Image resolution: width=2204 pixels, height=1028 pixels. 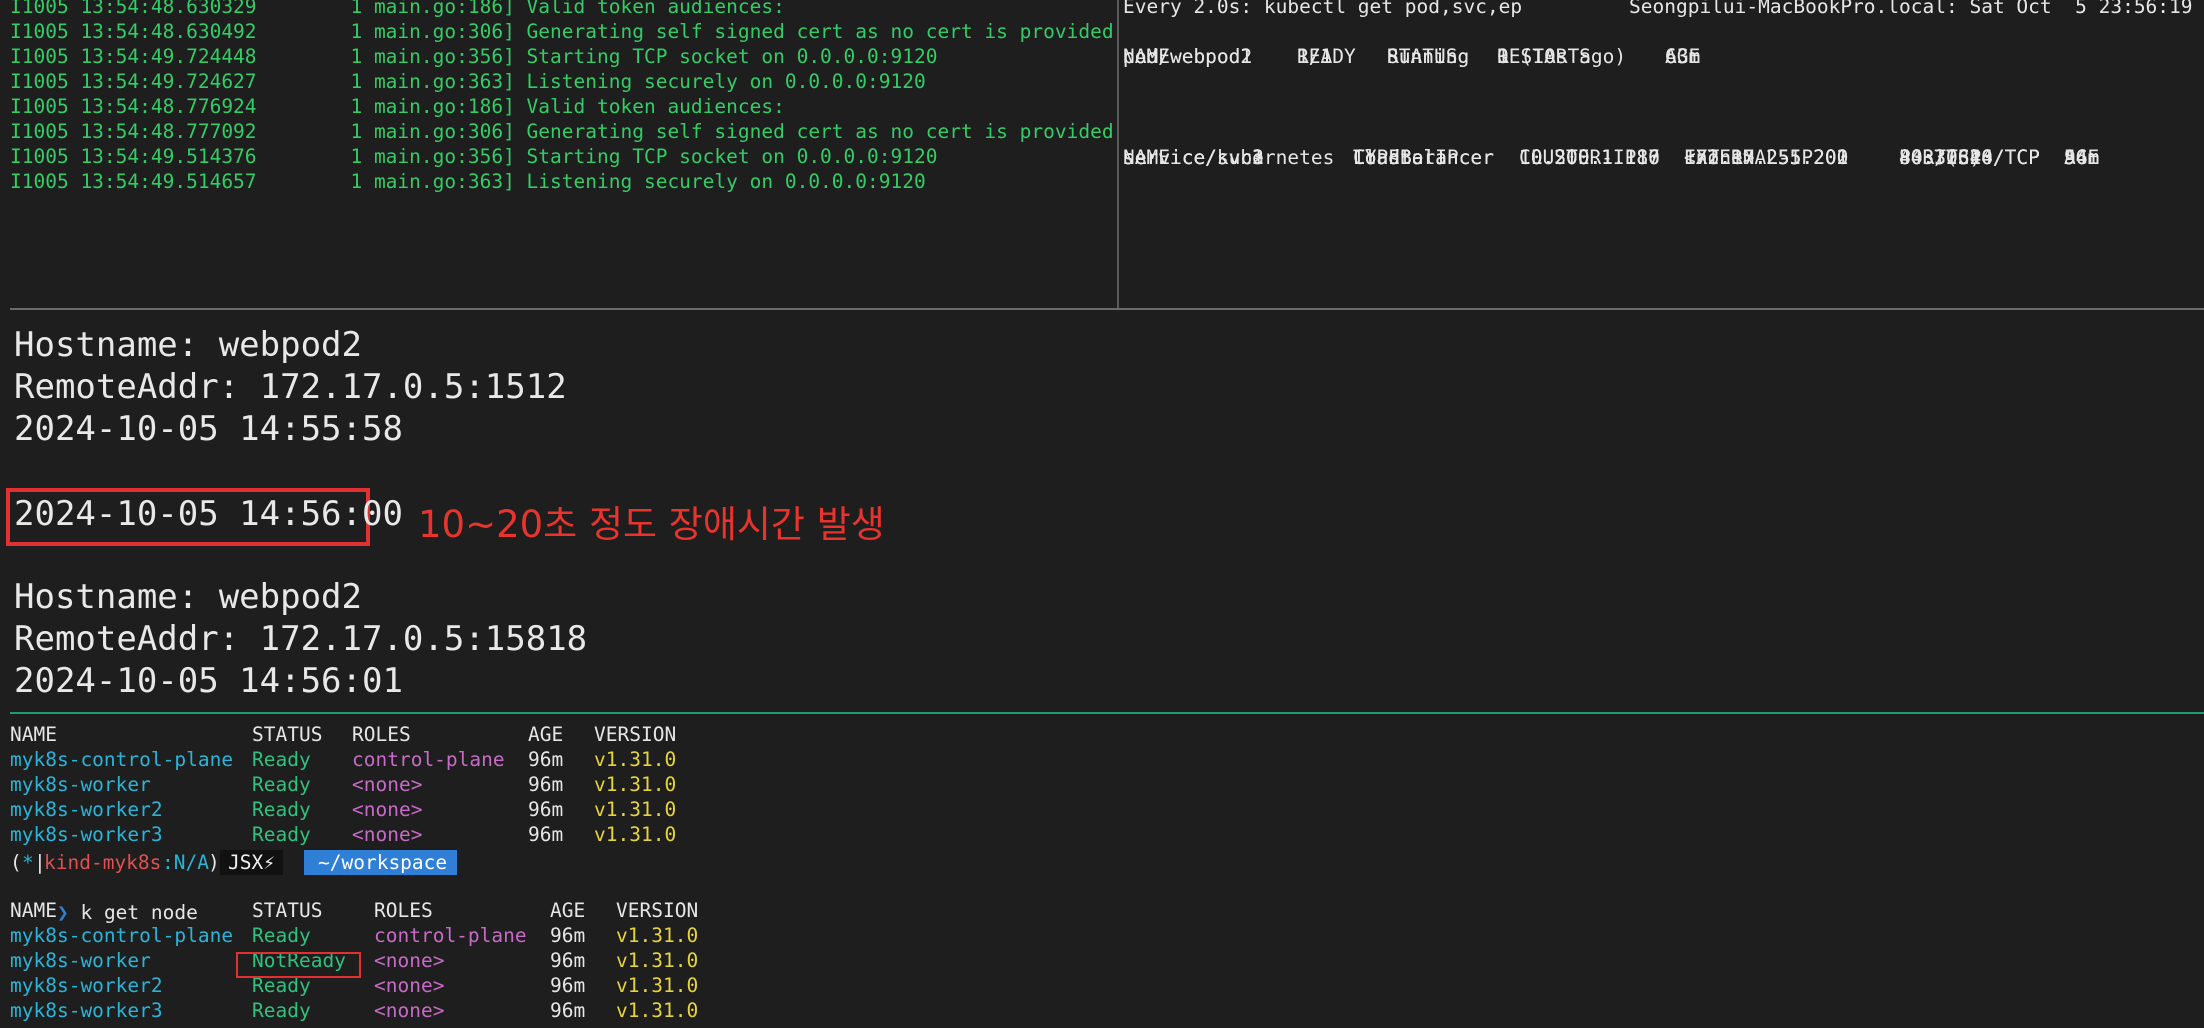 What do you see at coordinates (251, 862) in the screenshot?
I see `prompt-jsx-segment: JSX⚡` at bounding box center [251, 862].